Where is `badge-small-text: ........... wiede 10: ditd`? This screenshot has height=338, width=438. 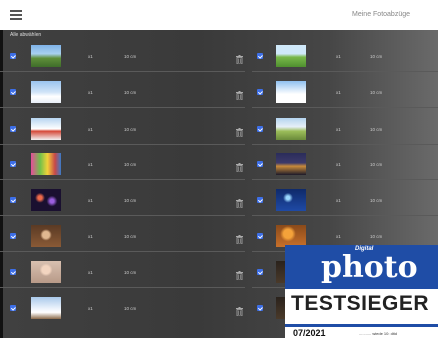
badge-small-text: ........... wiede 10: ditd is located at coordinates (378, 333).